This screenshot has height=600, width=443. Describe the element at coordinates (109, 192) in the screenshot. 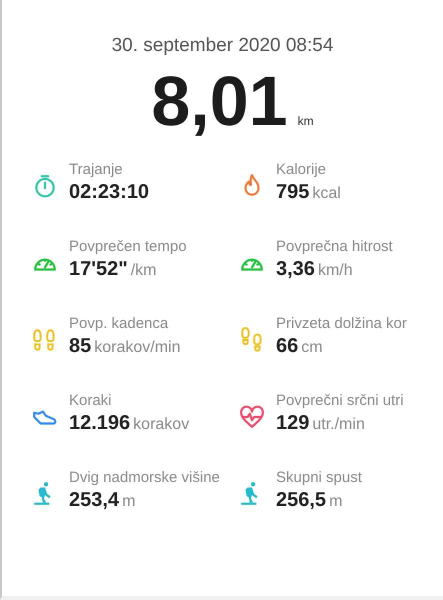

I see `metric-value: 02:23:10` at that location.